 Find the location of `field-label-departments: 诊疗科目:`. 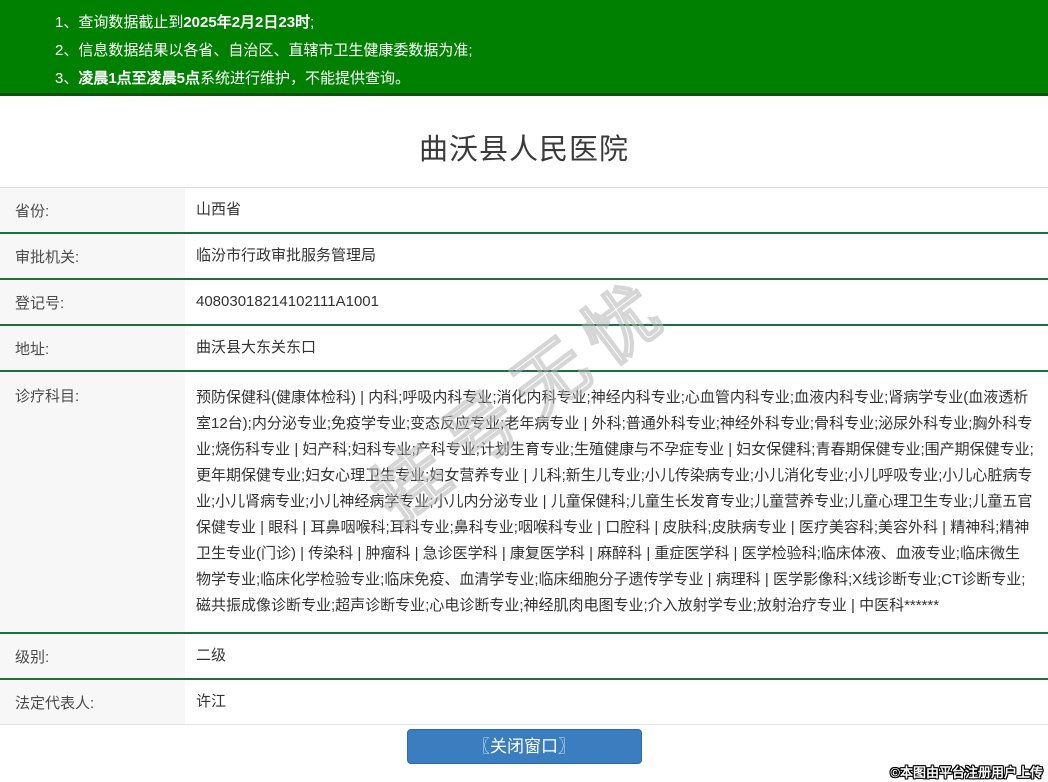

field-label-departments: 诊疗科目: is located at coordinates (92, 502).